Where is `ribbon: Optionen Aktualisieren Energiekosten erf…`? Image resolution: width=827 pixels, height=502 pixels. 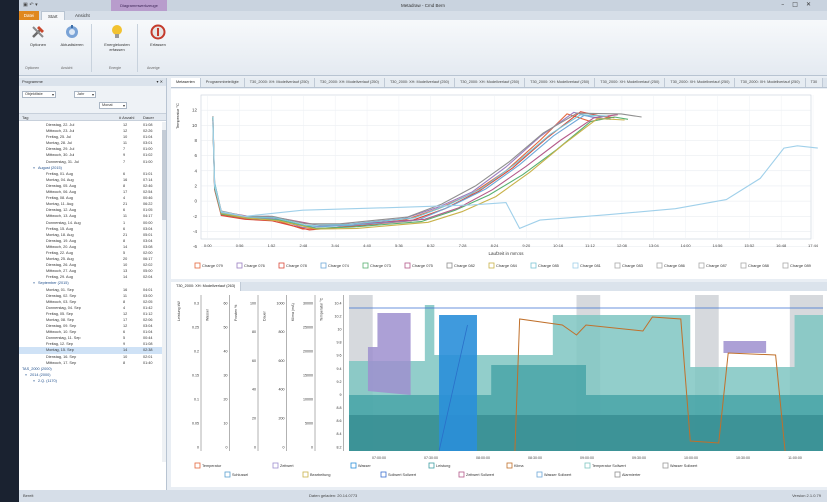
ribbon: Optionen Aktualisieren Energiekosten erf… is located at coordinates (423, 48).